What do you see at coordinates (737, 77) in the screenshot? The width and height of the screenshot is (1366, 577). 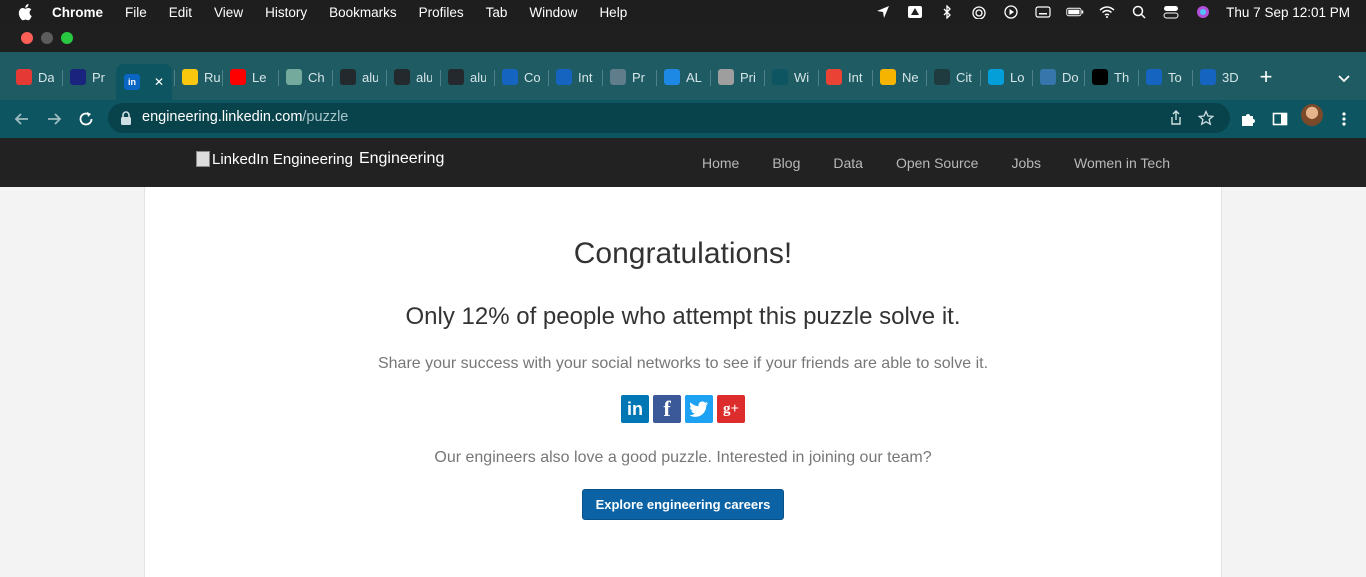 I see `browser-tab: Pri` at bounding box center [737, 77].